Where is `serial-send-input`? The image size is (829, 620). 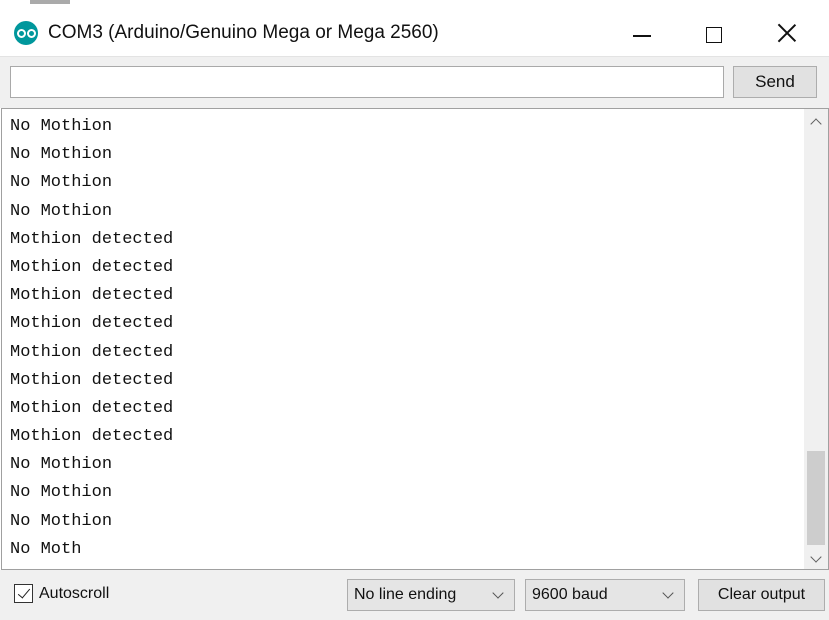
serial-send-input is located at coordinates (367, 82).